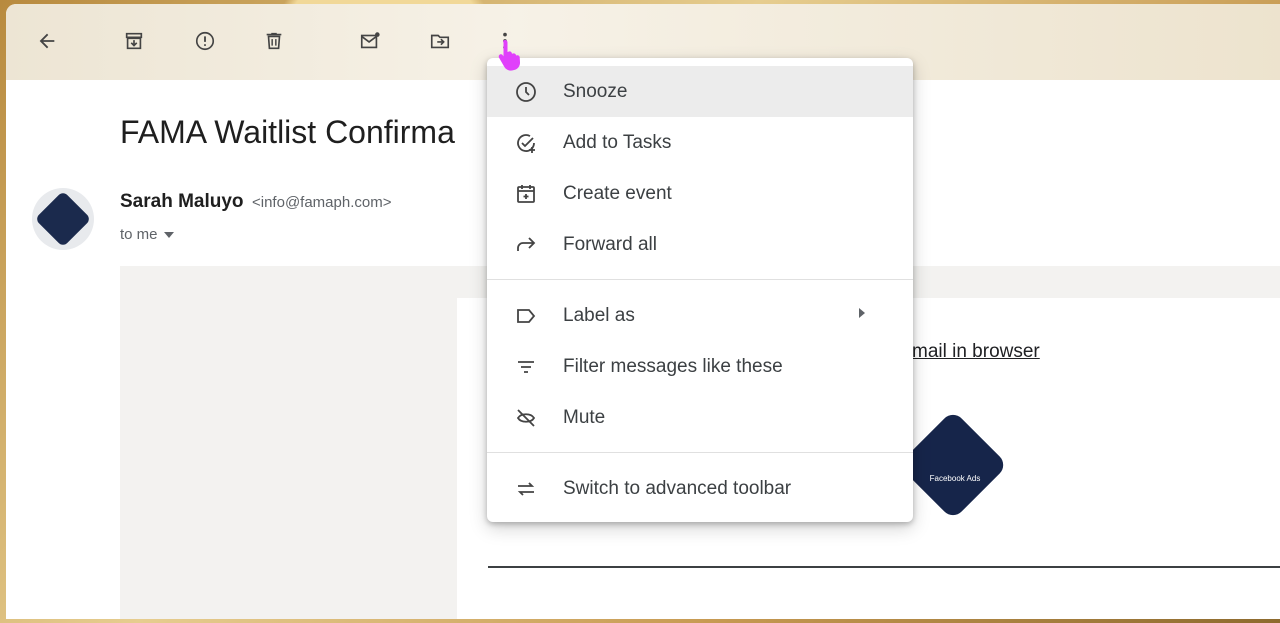 This screenshot has width=1280, height=623. I want to click on menu-item-forward-all: Forward all, so click(700, 244).